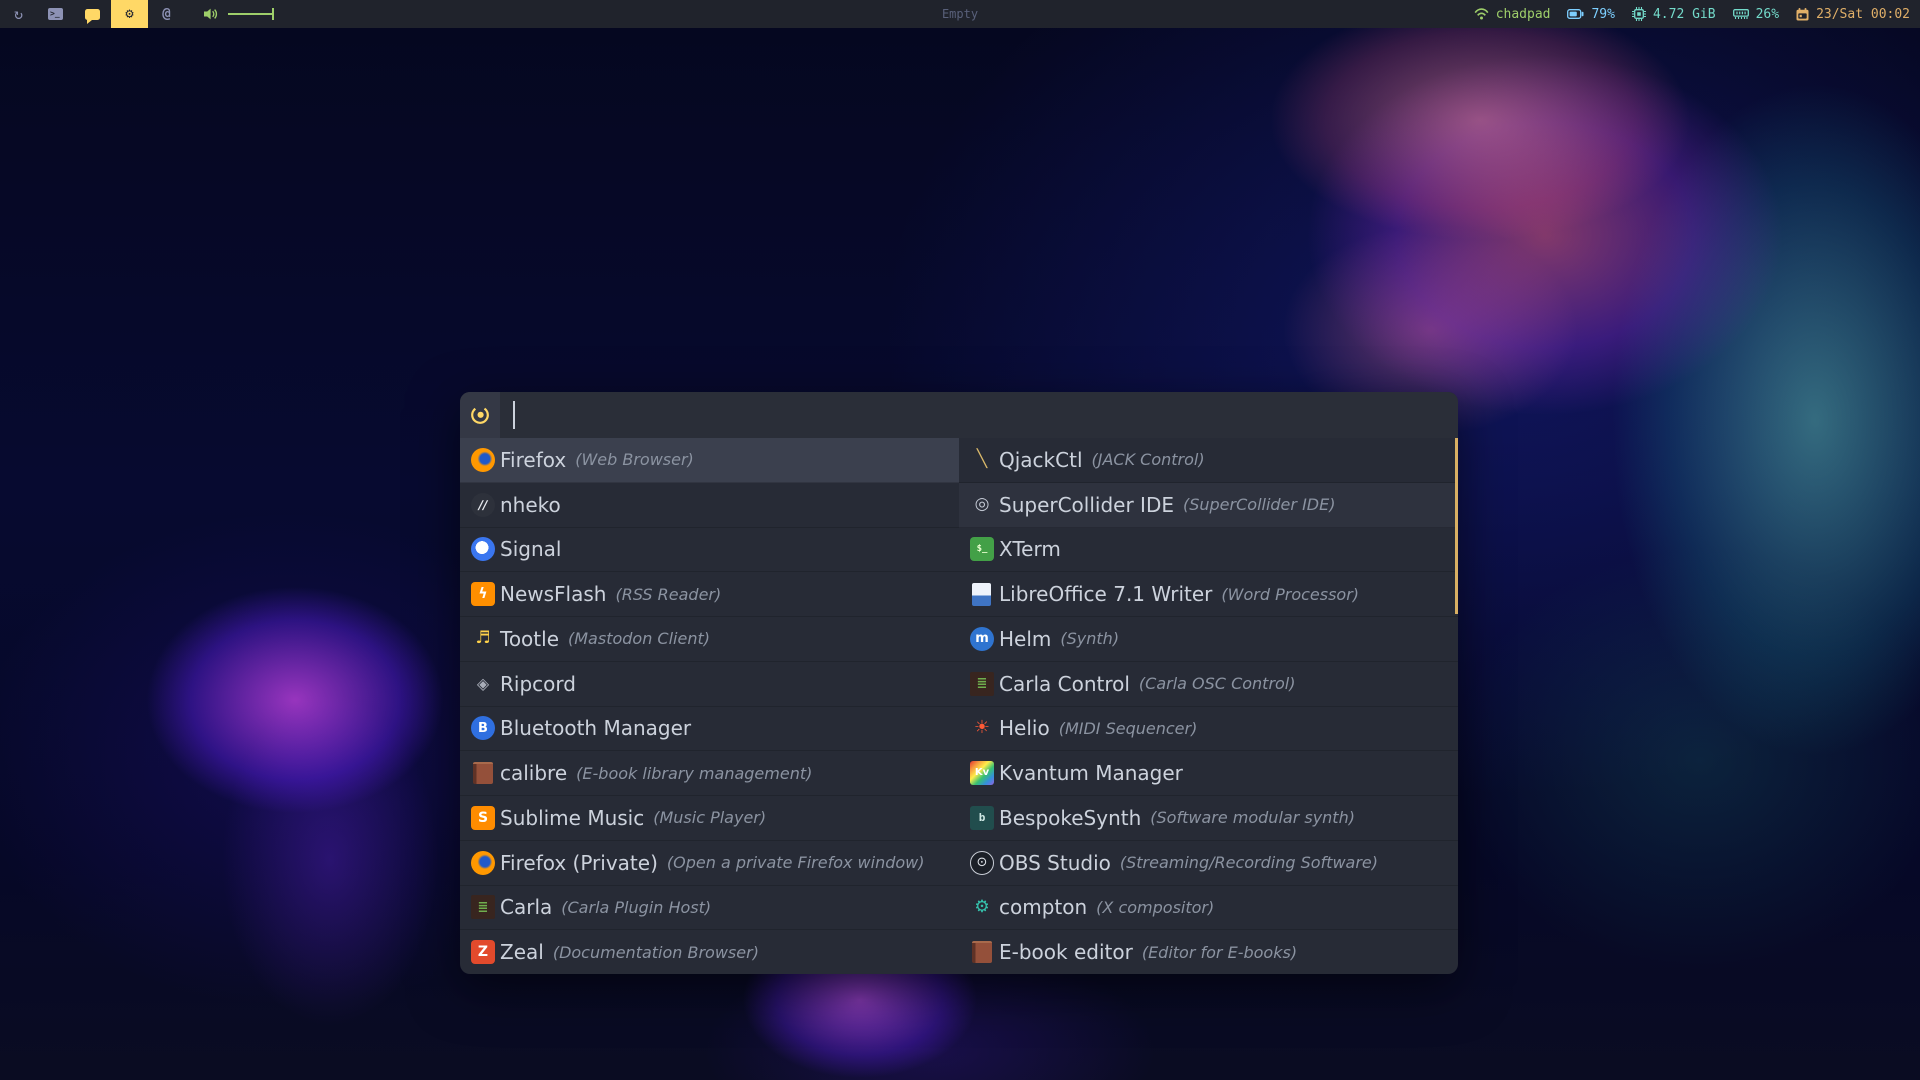  Describe the element at coordinates (538, 683) in the screenshot. I see `app-name: Ripcord` at that location.